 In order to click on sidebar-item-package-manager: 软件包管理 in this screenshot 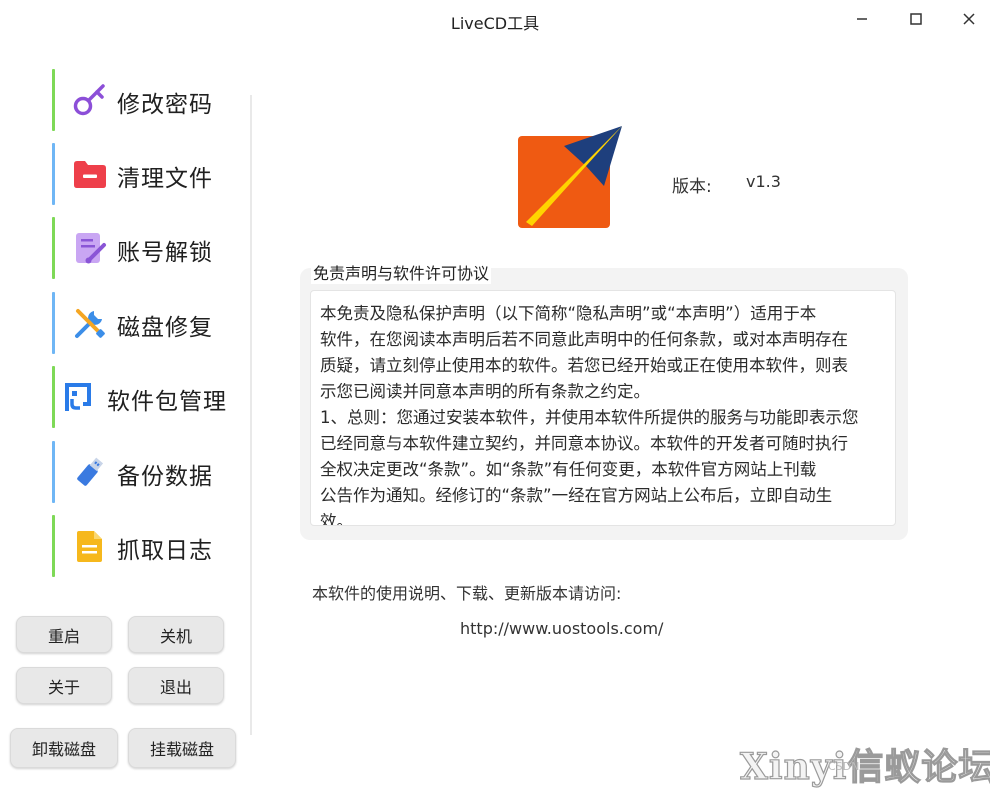, I will do `click(147, 397)`.